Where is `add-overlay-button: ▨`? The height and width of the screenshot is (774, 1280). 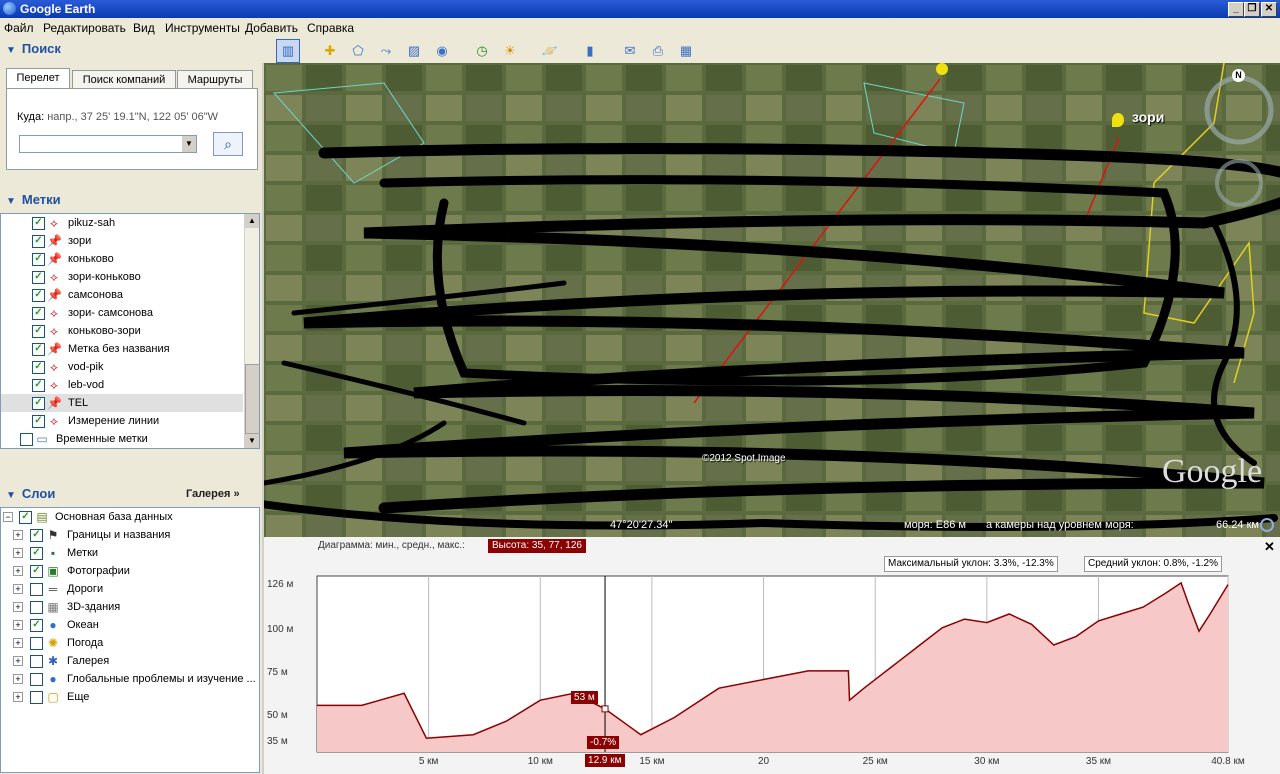 add-overlay-button: ▨ is located at coordinates (414, 51).